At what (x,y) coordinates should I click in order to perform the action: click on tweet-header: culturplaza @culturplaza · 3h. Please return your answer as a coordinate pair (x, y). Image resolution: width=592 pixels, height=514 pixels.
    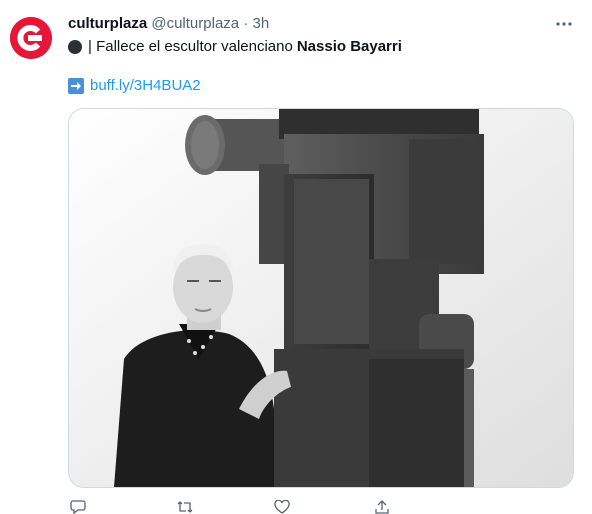
    Looking at the image, I should click on (168, 24).